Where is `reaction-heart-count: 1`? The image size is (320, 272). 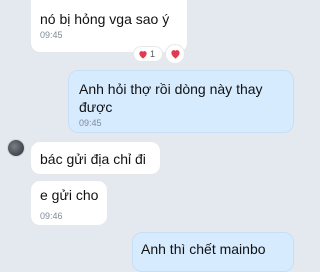
reaction-heart-count: 1 is located at coordinates (148, 54).